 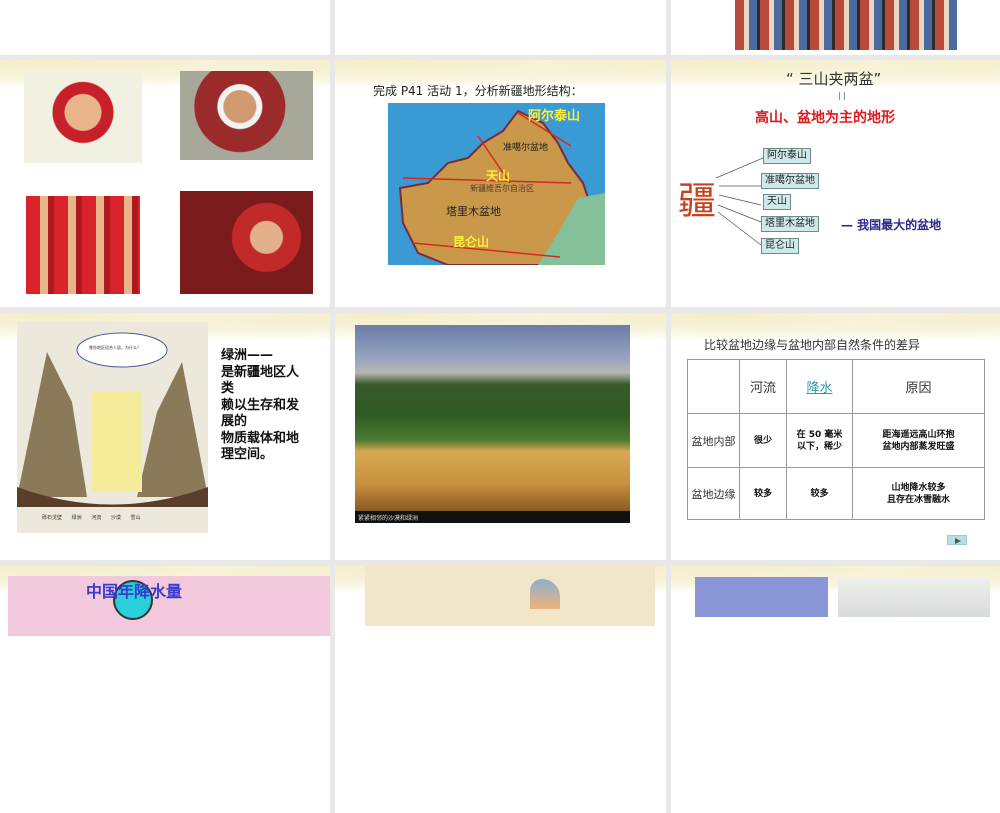 What do you see at coordinates (787, 156) in the screenshot?
I see `diagram-box-altai: 阿尔泰山` at bounding box center [787, 156].